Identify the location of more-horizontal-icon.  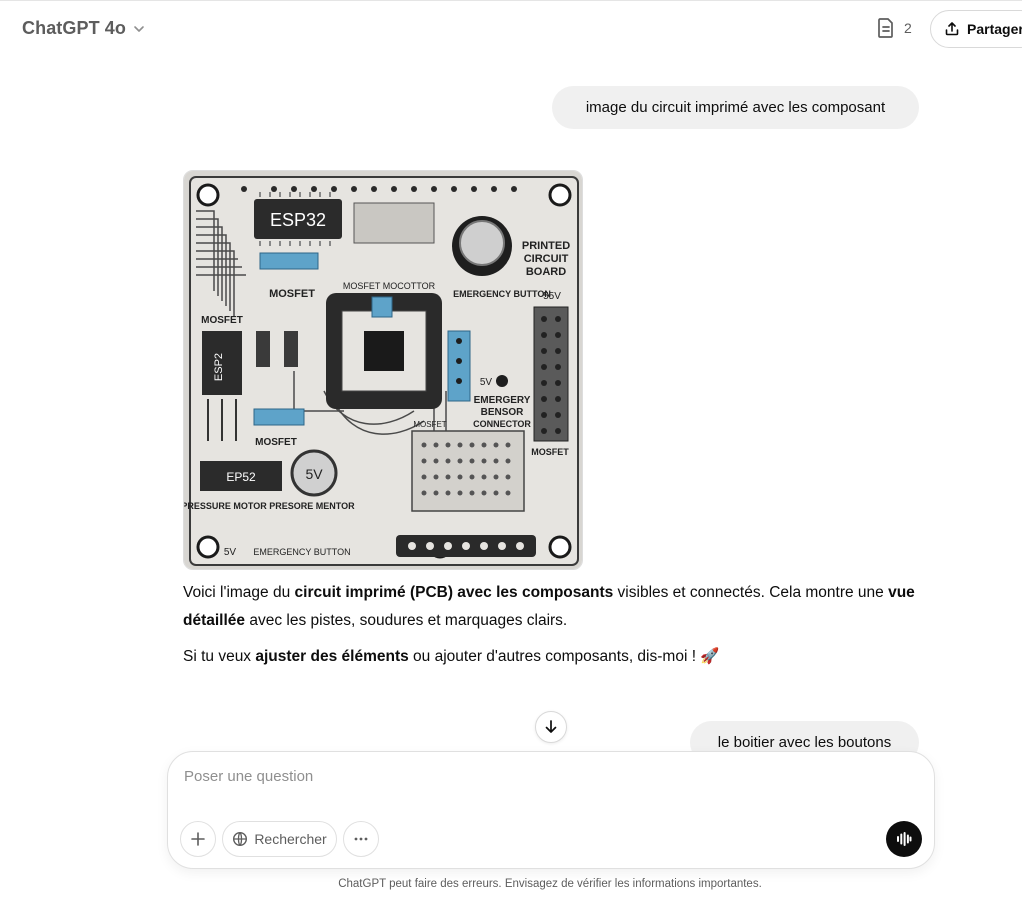
(361, 839).